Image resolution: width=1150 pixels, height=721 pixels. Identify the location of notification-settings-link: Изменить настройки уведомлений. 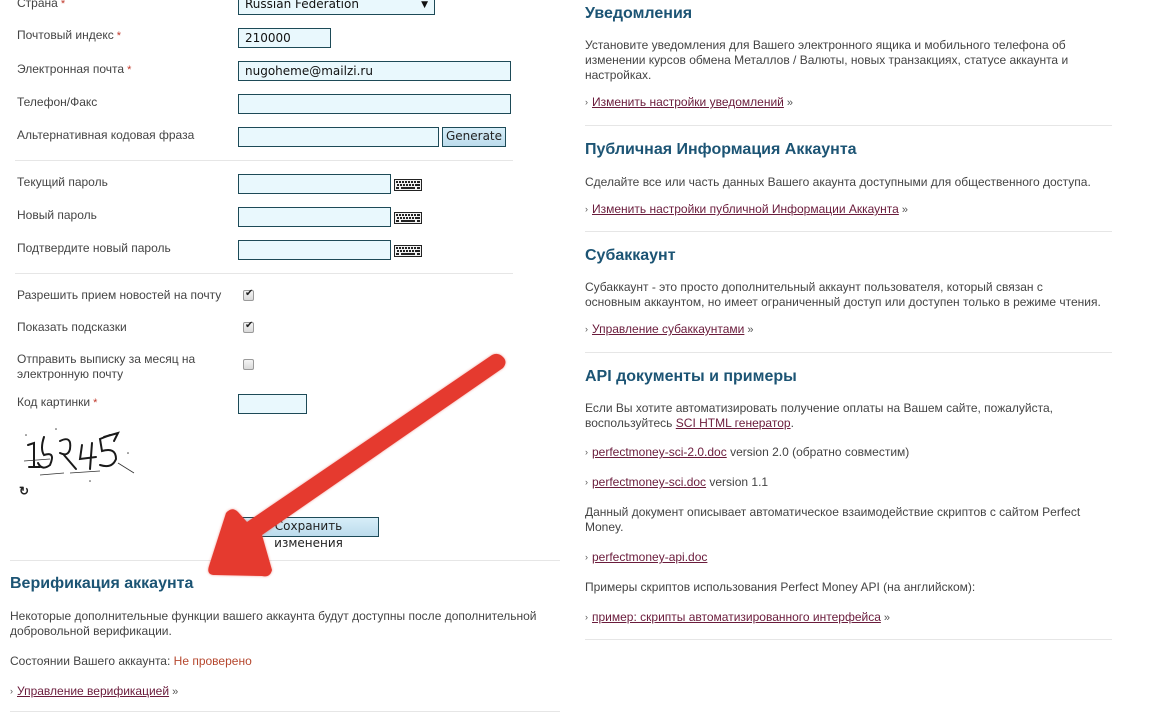
(688, 102).